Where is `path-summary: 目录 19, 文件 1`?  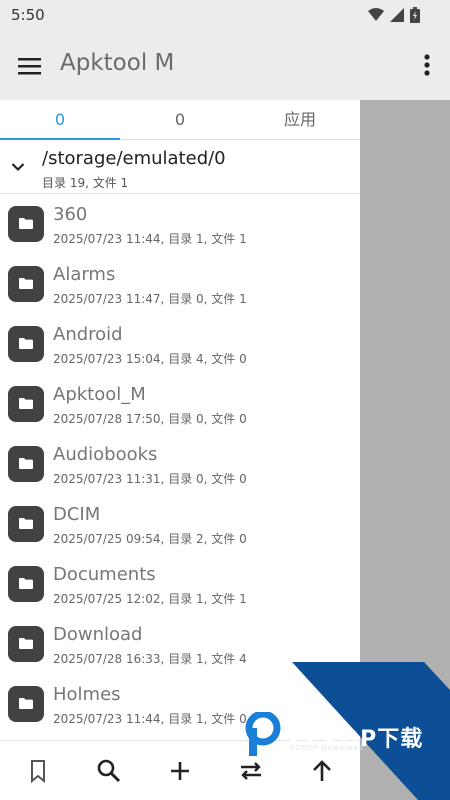 path-summary: 目录 19, 文件 1 is located at coordinates (85, 183).